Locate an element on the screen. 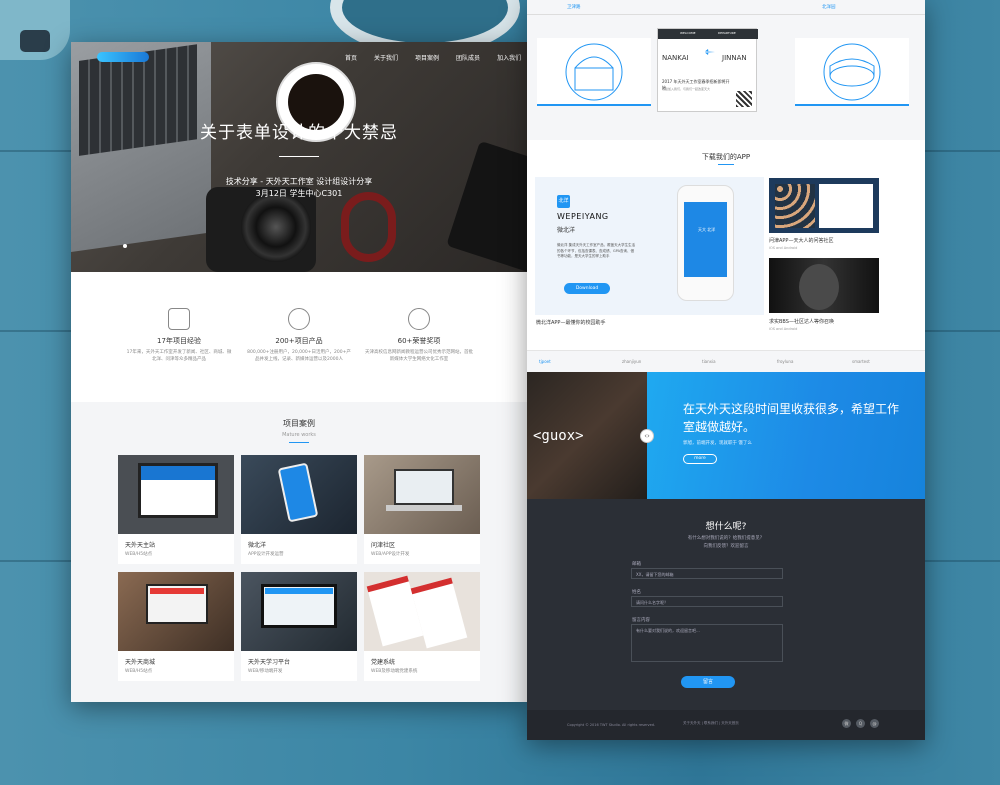  tab-froyluna: froyluna is located at coordinates (785, 361).